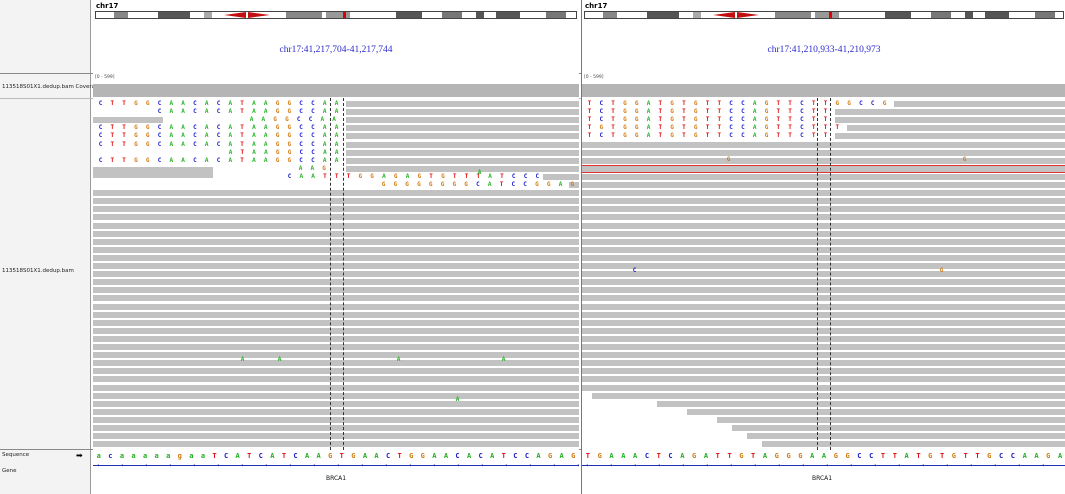  What do you see at coordinates (336, 50) in the screenshot?
I see `locus-coordinates: chr17:41,217,704-41,217,744` at bounding box center [336, 50].